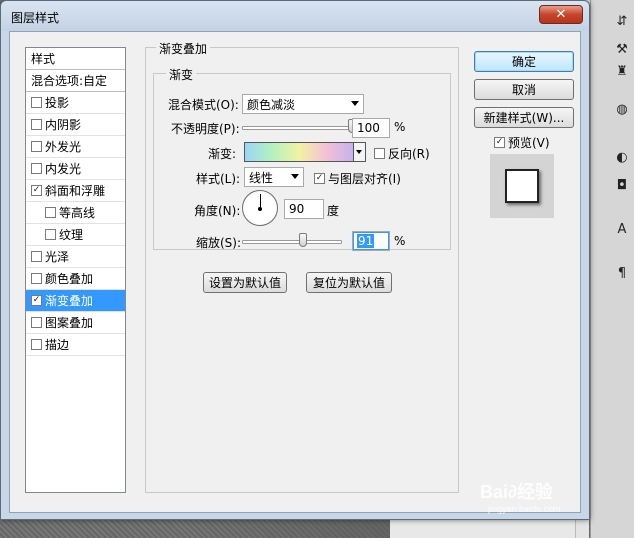 The height and width of the screenshot is (538, 634). I want to click on reset-default-button: 复位为默认值, so click(349, 282).